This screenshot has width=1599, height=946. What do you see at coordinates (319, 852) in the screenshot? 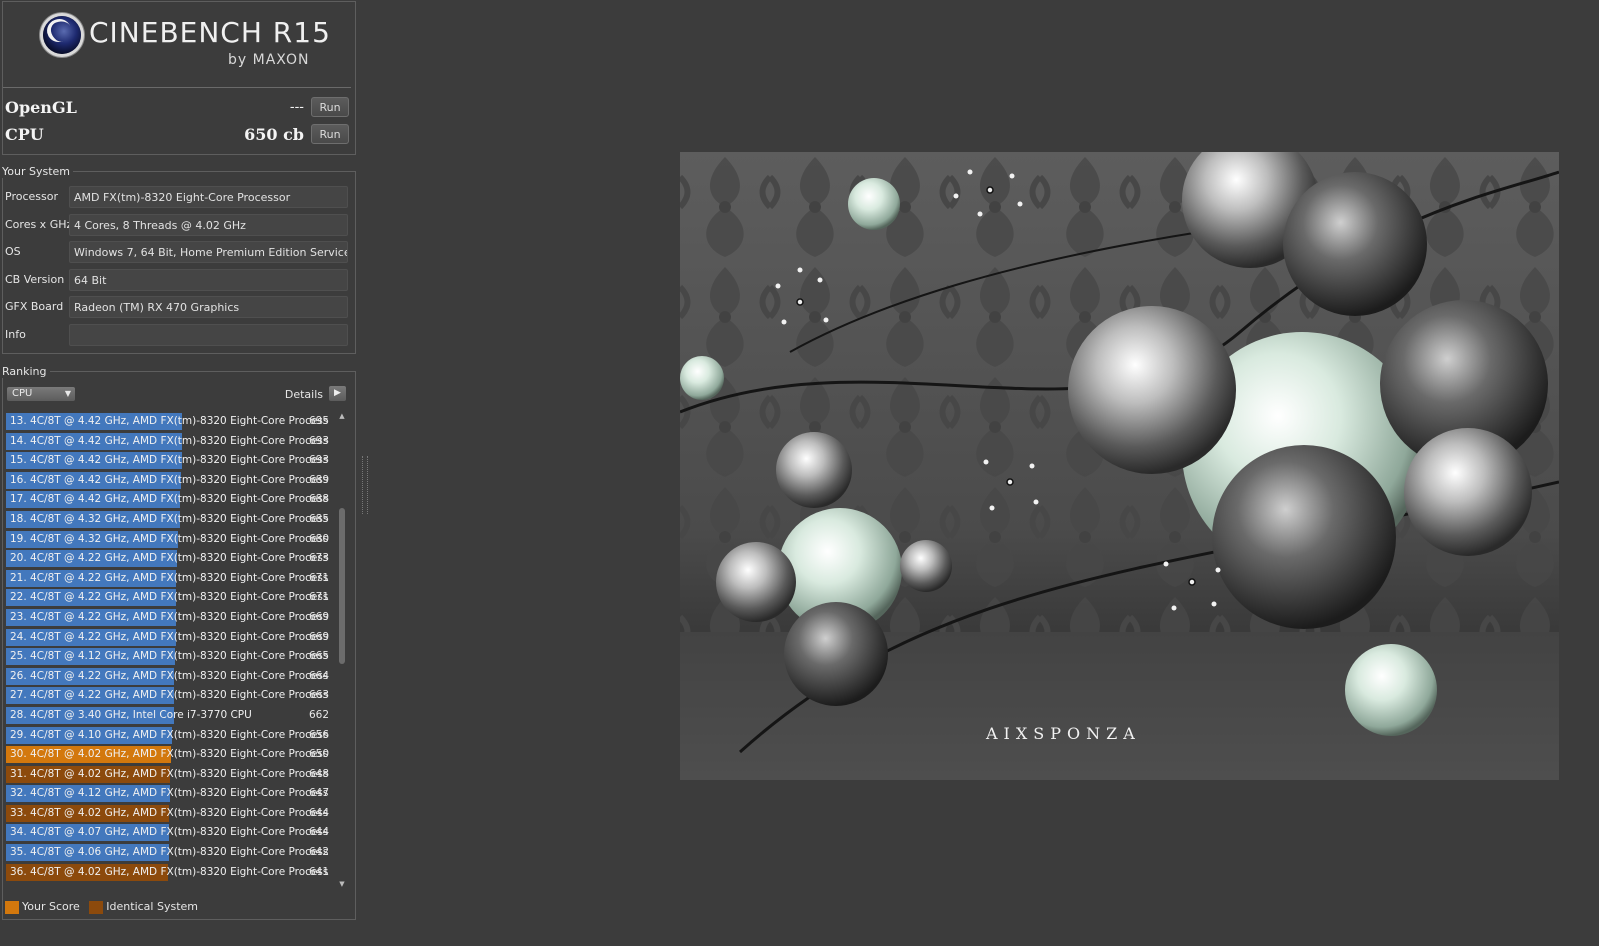
I see `ranking-row-score: 642` at bounding box center [319, 852].